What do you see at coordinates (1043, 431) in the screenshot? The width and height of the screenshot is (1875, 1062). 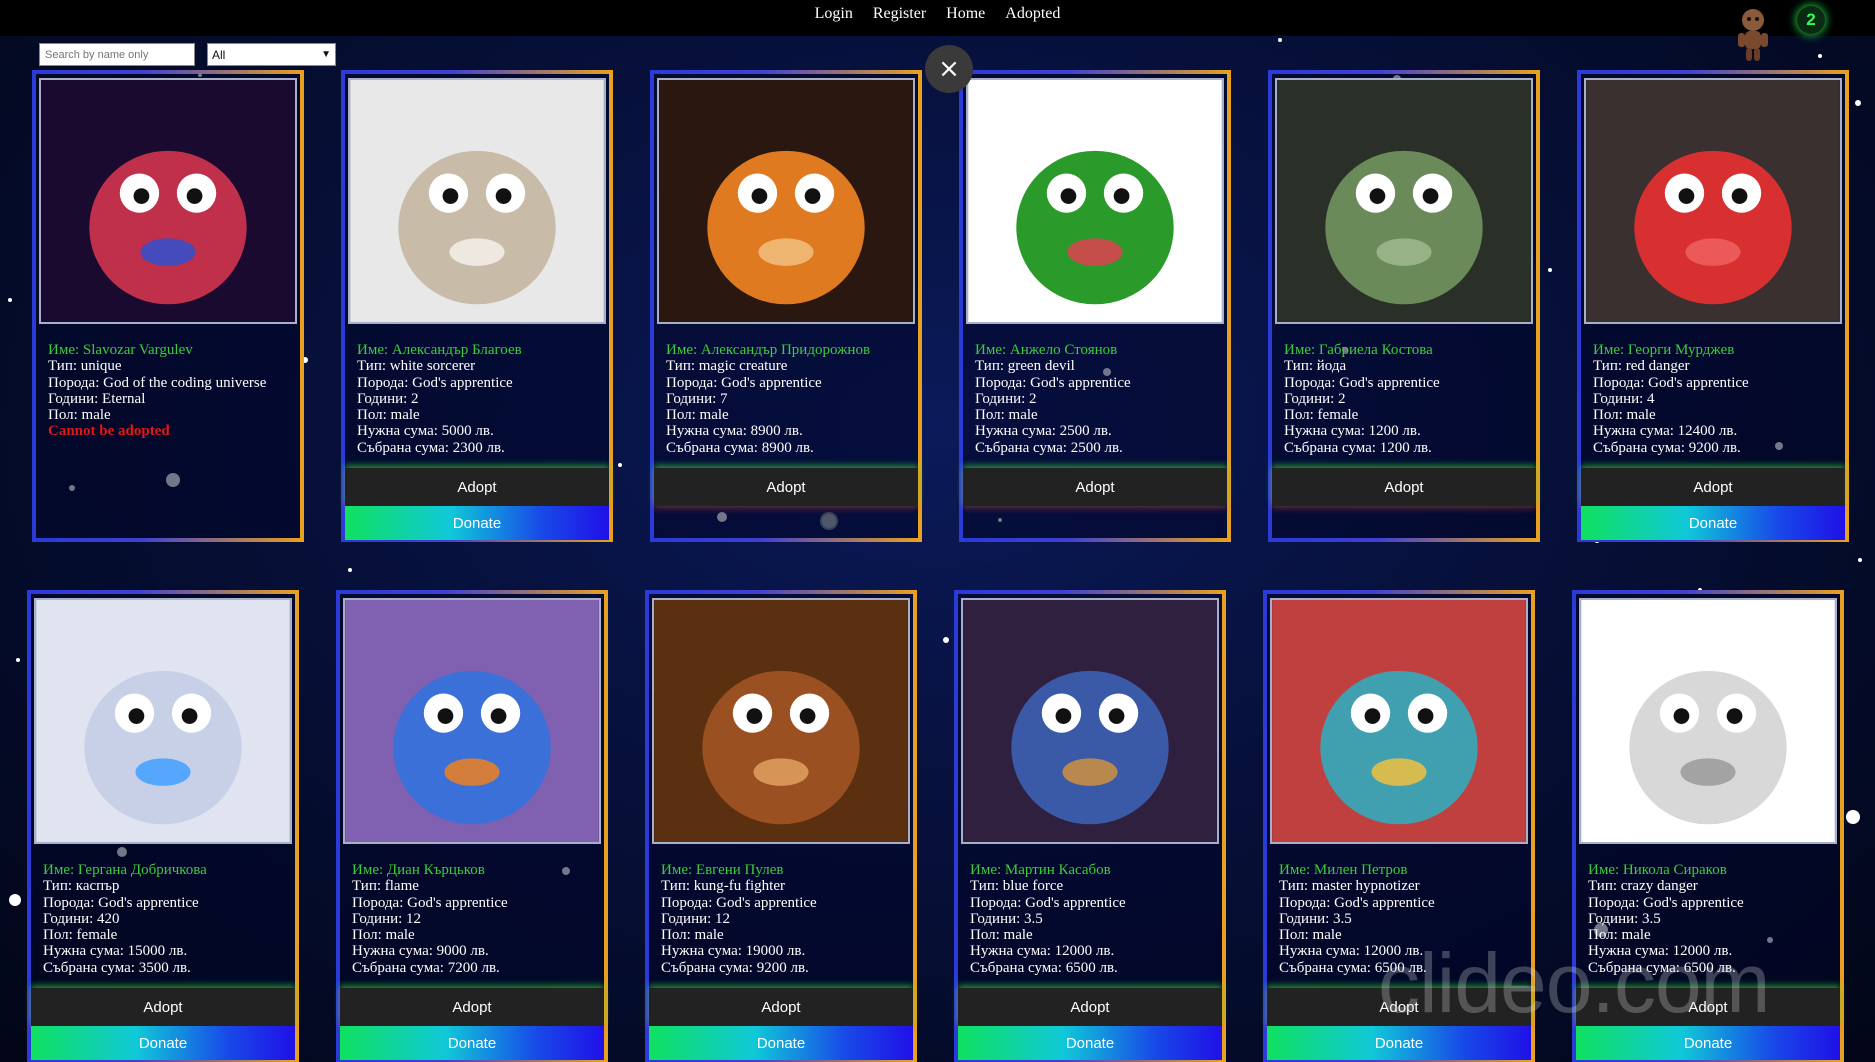 I see `pet-needed-amount: Нужна сума: 2500 лв.` at bounding box center [1043, 431].